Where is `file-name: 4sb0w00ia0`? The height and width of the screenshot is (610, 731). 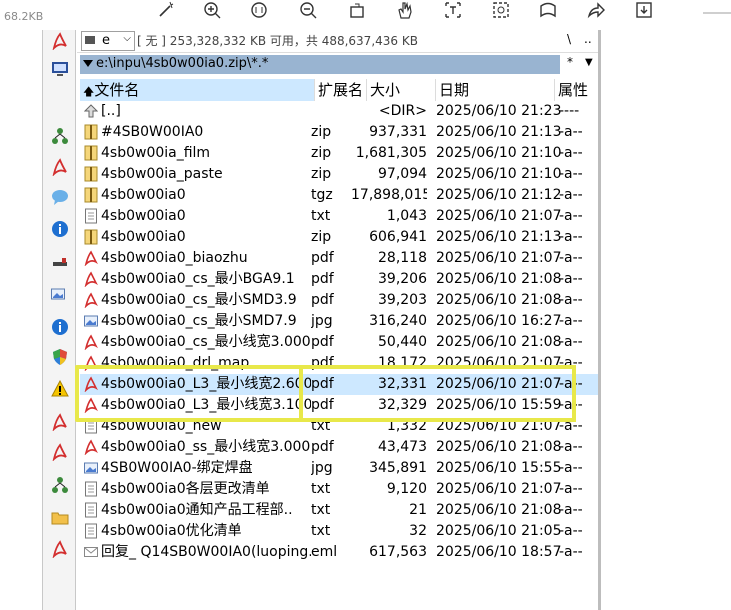
file-name: 4sb0w00ia0 is located at coordinates (143, 216).